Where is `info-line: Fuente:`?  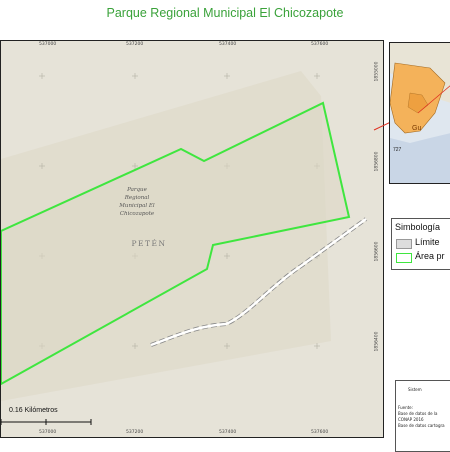 info-line: Fuente: is located at coordinates (405, 407).